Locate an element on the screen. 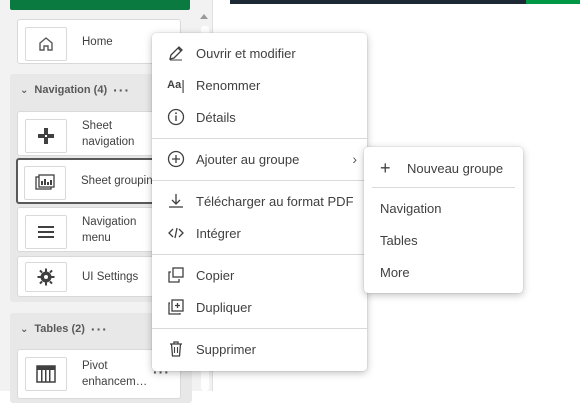 The image size is (580, 403). sheet-navigation-icon is located at coordinates (46, 136).